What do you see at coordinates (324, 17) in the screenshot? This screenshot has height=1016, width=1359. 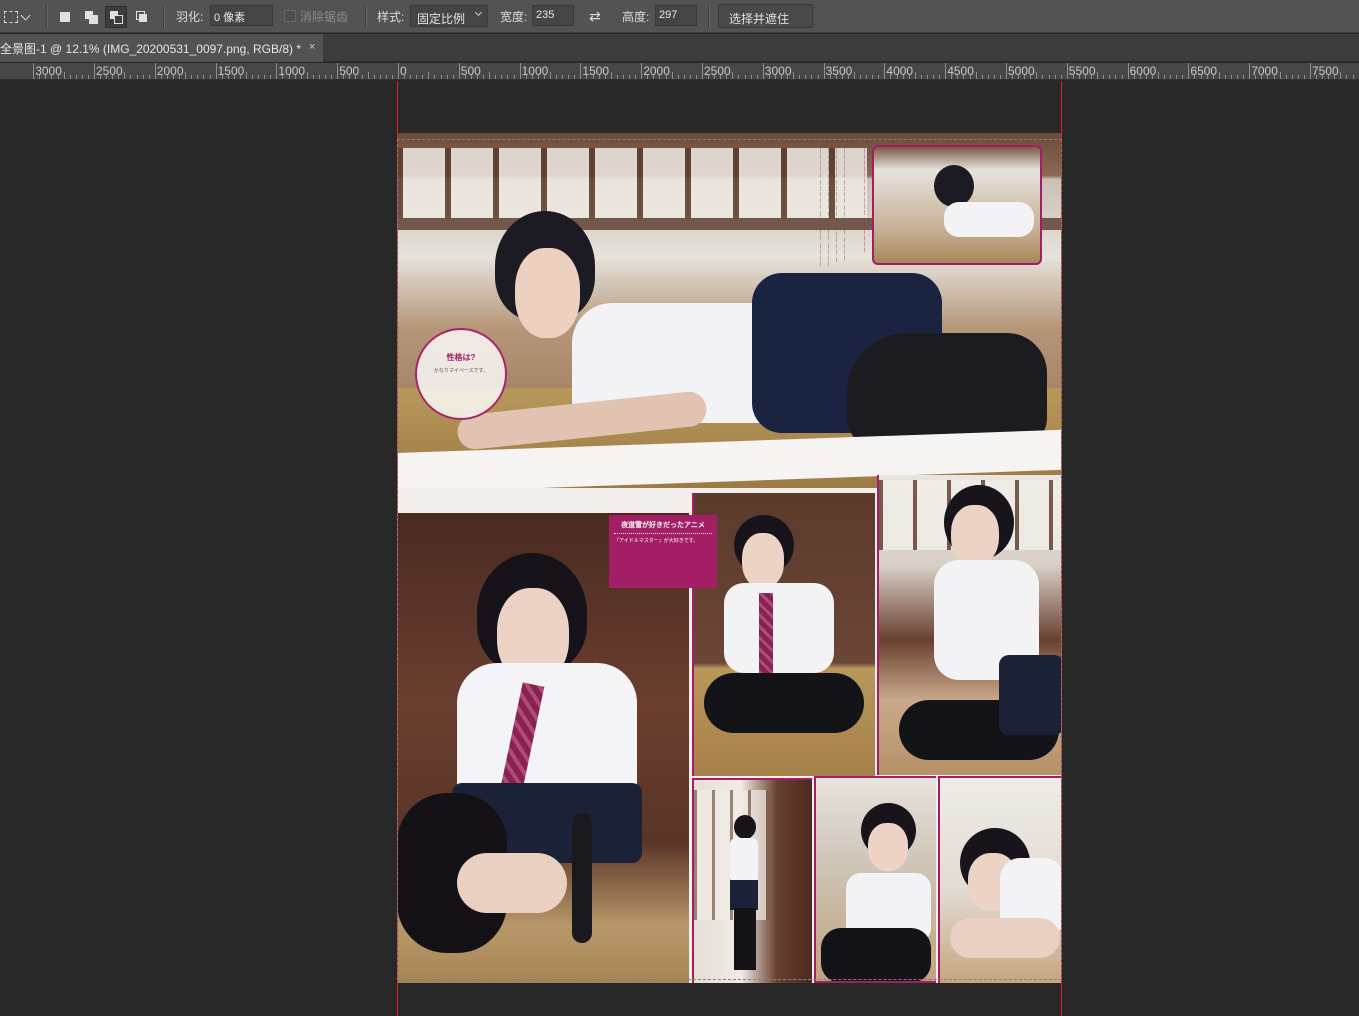 I see `antialias-label: 消除锯齿` at bounding box center [324, 17].